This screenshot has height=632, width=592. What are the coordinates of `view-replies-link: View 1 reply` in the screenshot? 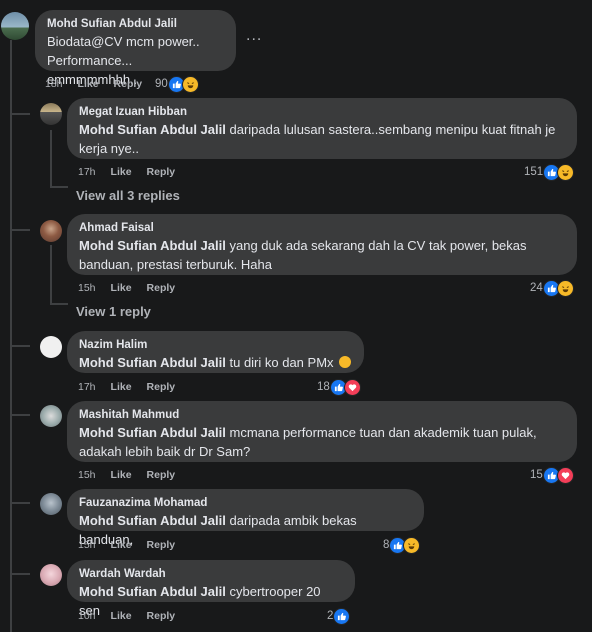 It's located at (113, 311).